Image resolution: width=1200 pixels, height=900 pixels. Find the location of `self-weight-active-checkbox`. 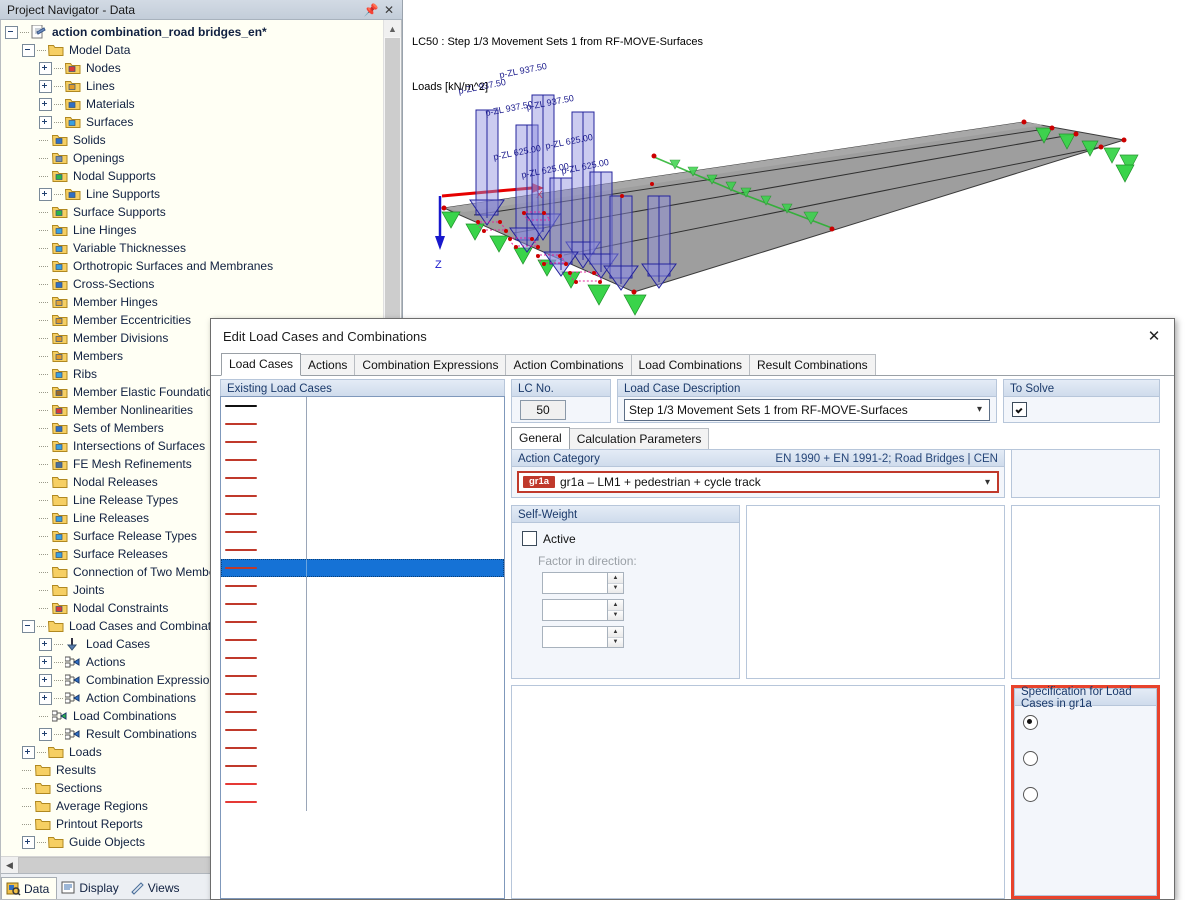

self-weight-active-checkbox is located at coordinates (529, 538).